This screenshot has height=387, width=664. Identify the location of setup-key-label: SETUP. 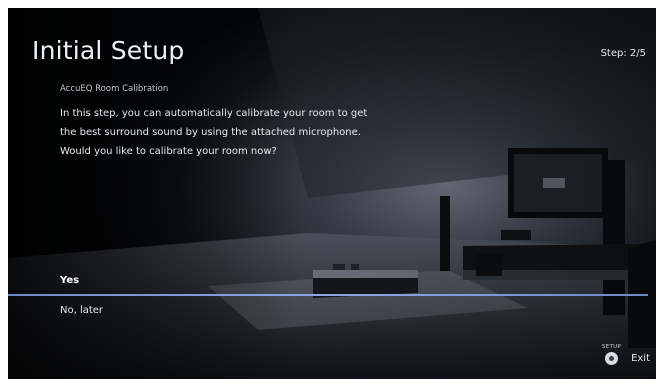
(611, 347).